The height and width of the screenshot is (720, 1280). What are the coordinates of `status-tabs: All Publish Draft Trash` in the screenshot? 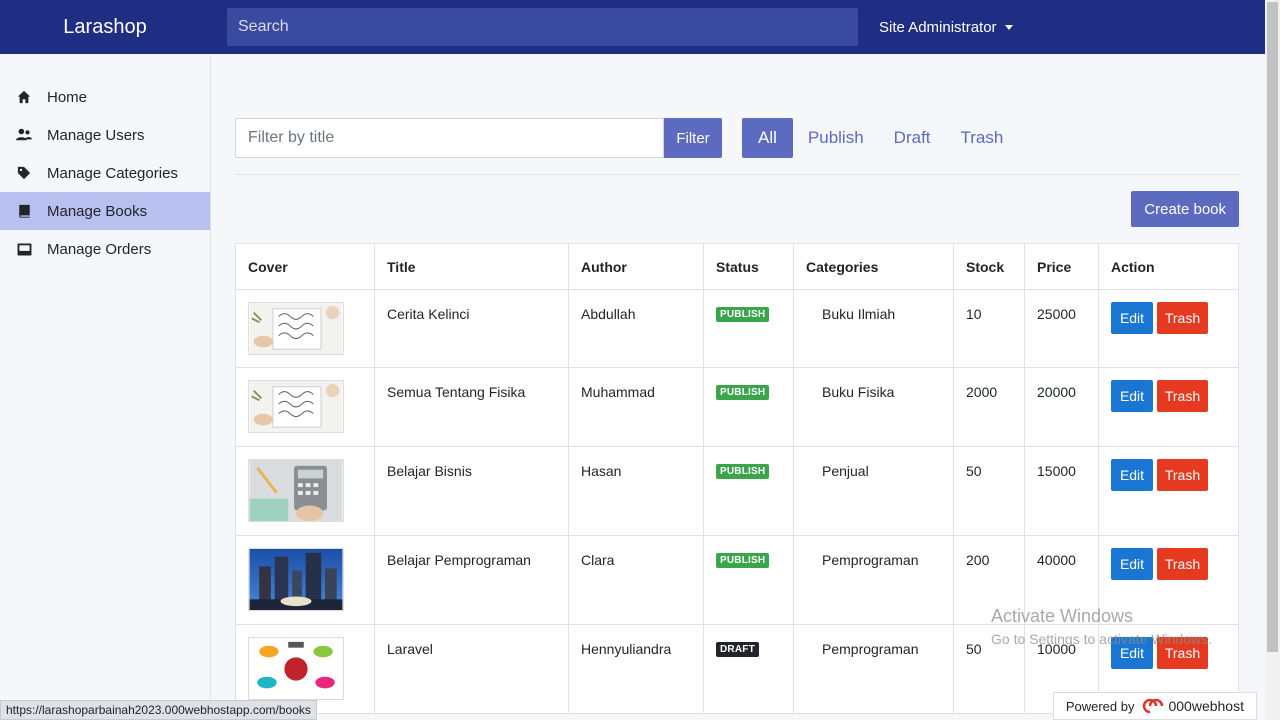 It's located at (880, 138).